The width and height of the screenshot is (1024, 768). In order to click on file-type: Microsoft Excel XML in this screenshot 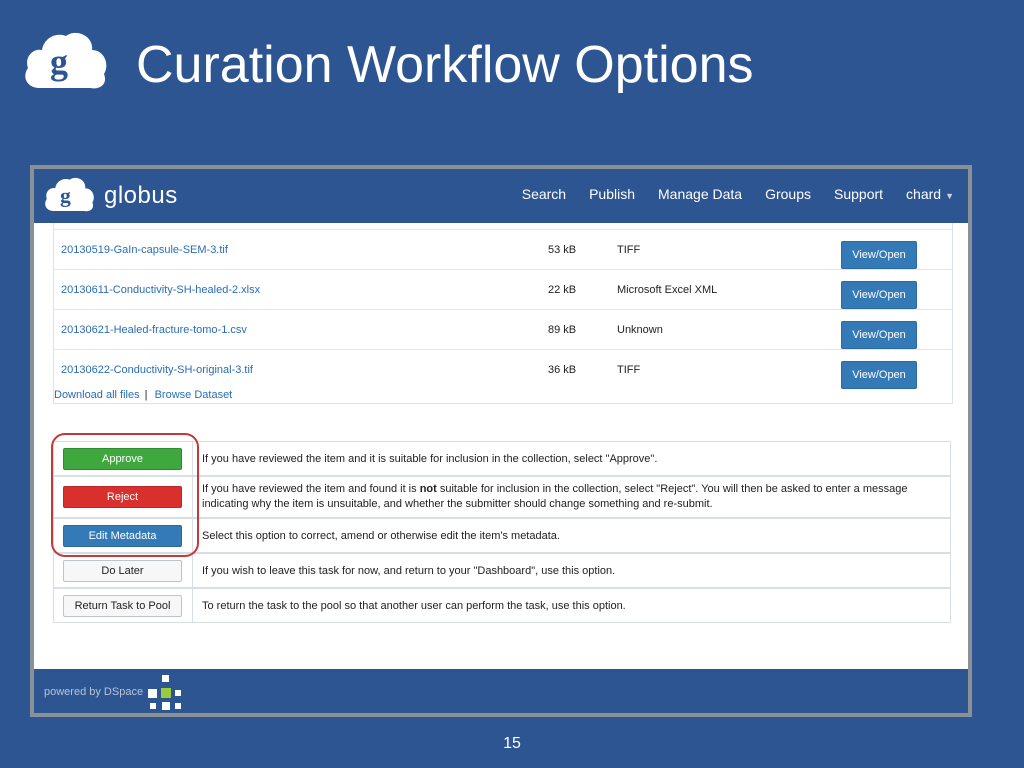, I will do `click(667, 290)`.